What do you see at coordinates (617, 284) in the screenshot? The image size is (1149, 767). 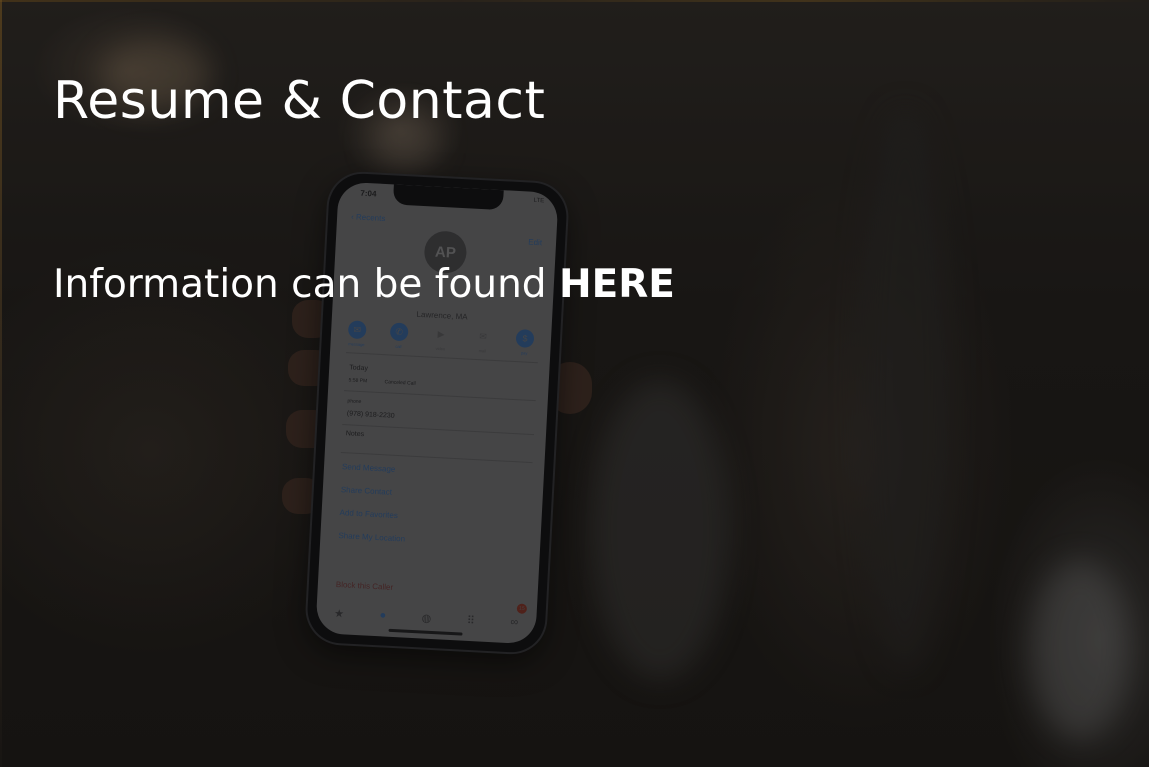 I see `here-link: HERE` at bounding box center [617, 284].